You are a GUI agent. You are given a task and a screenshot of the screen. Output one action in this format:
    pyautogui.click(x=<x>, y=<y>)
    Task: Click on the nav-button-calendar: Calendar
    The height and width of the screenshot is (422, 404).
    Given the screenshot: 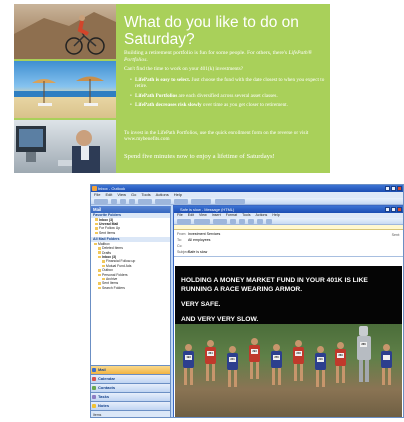 What is the action you would take?
    pyautogui.click(x=130, y=378)
    